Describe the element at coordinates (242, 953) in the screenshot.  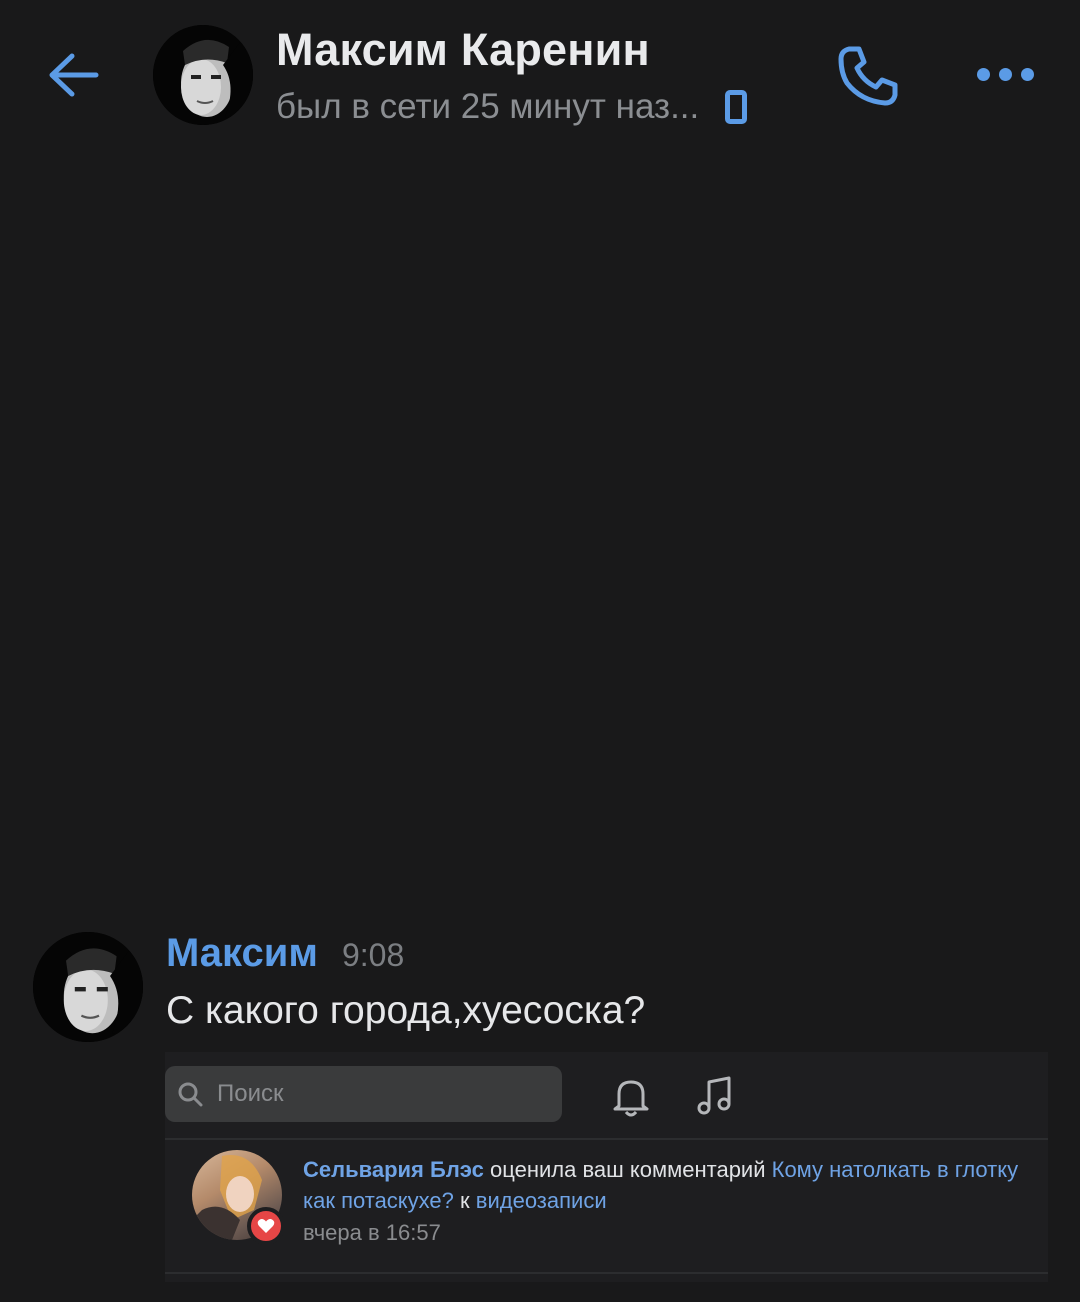
I see `sender-name: Максим` at that location.